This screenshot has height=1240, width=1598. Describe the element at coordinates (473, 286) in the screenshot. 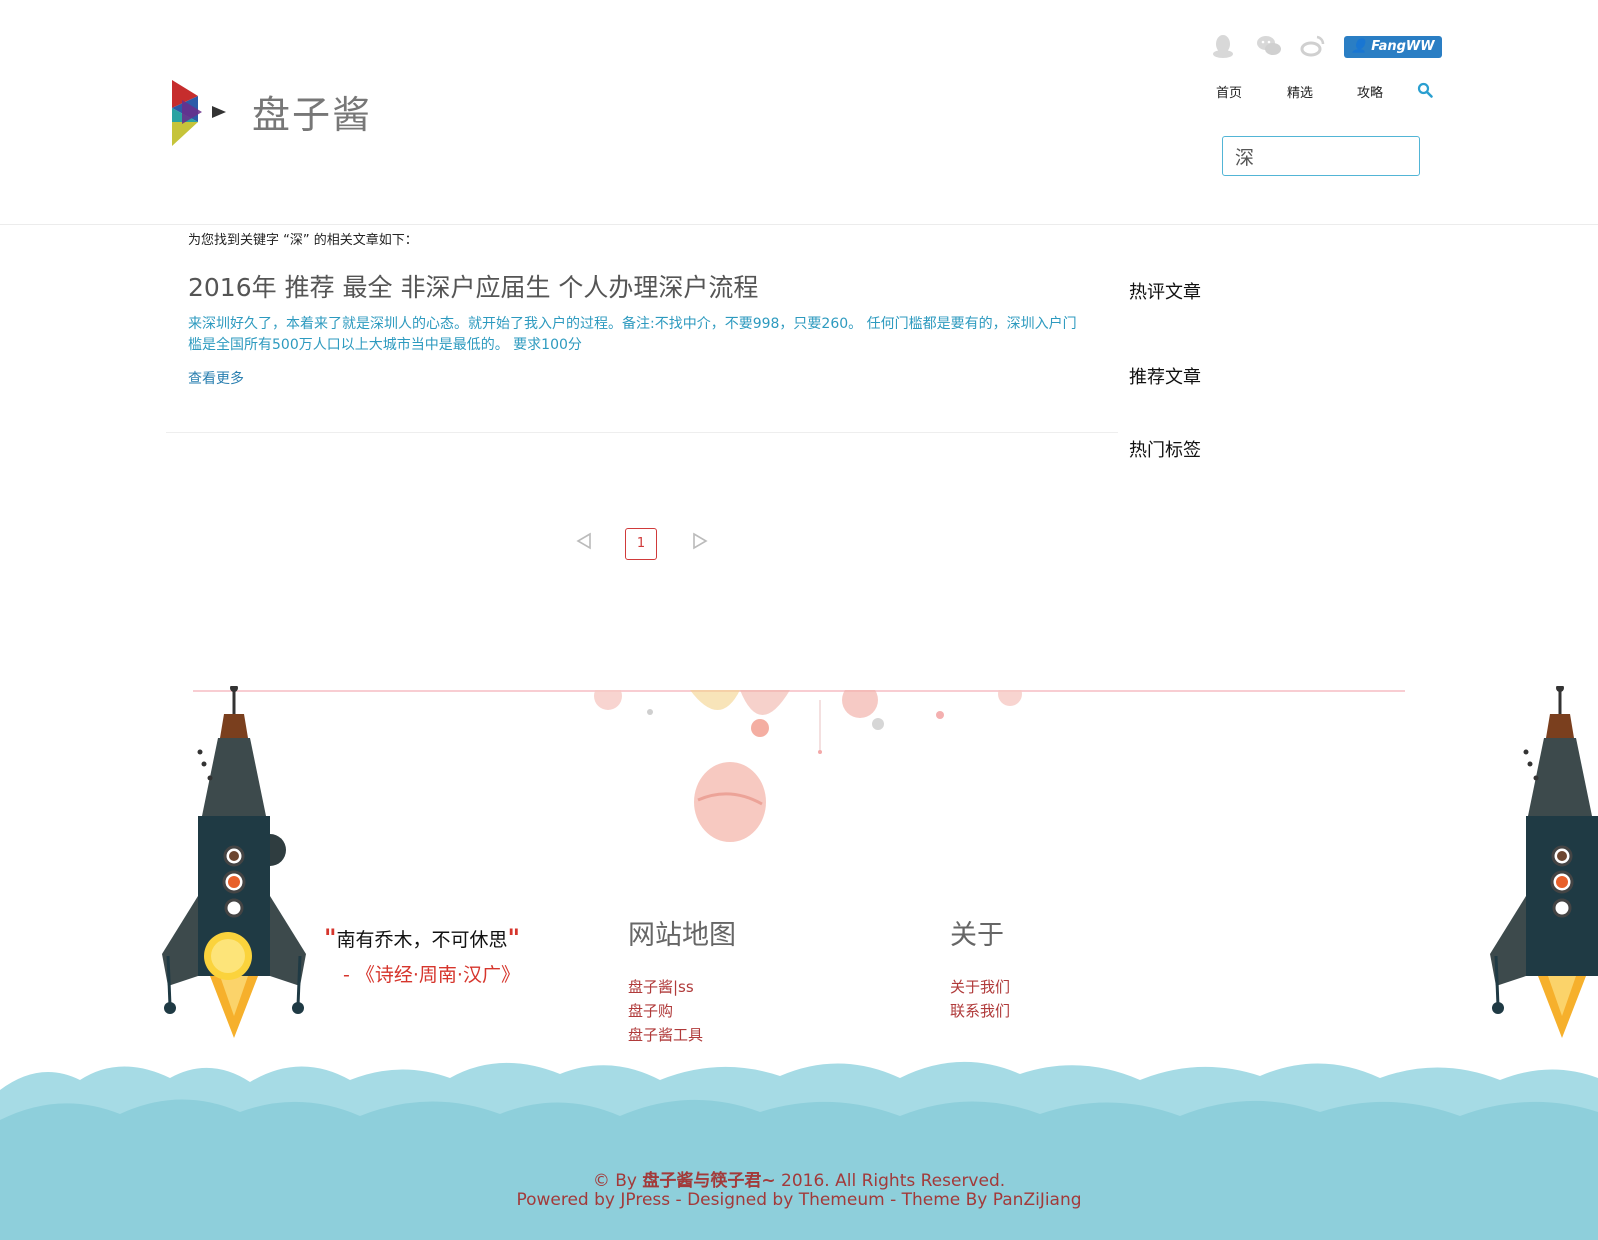

I see `article-title: 2016年 推荐 最全 非深户应届生 个人办理深户流程` at that location.